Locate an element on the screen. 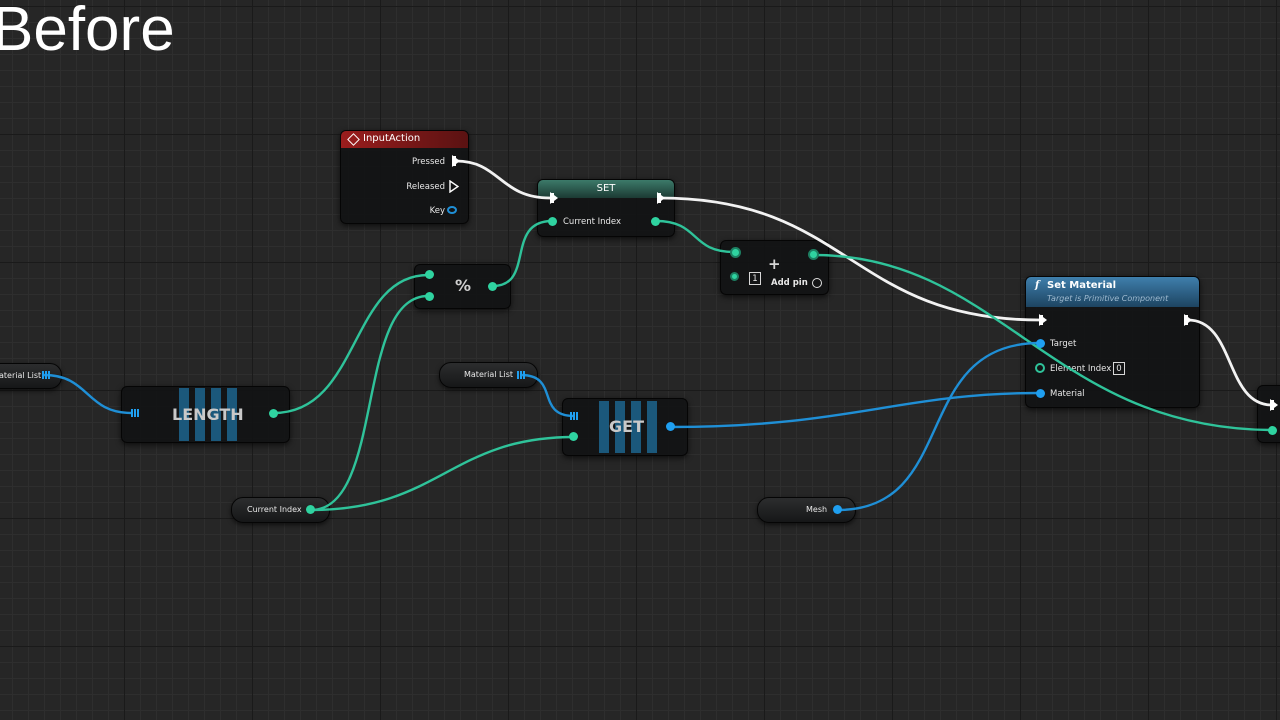 This screenshot has height=720, width=1280. obj-wire-get-to-material is located at coordinates (855, 410).